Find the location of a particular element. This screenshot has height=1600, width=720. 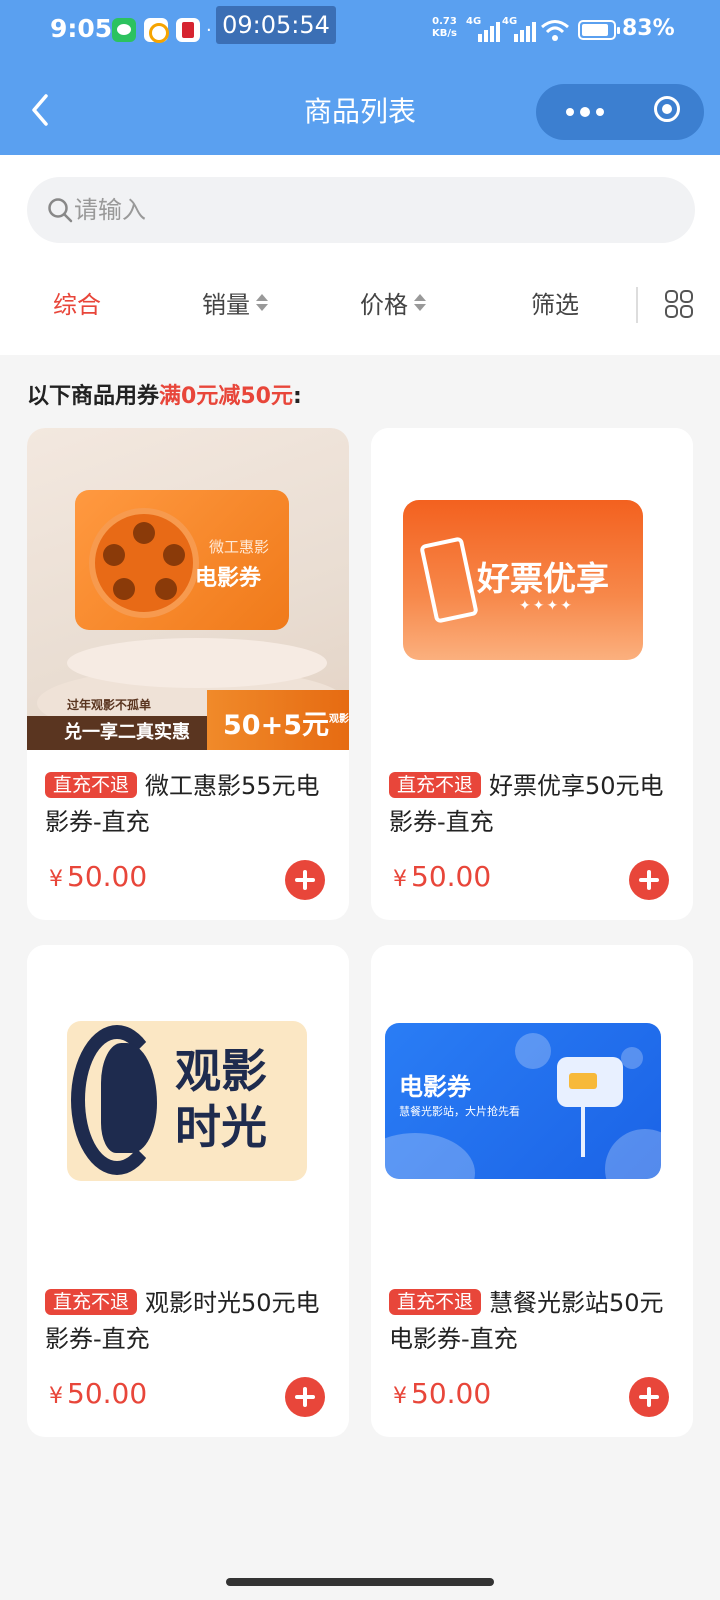

image-text: 时光 is located at coordinates (221, 1127).